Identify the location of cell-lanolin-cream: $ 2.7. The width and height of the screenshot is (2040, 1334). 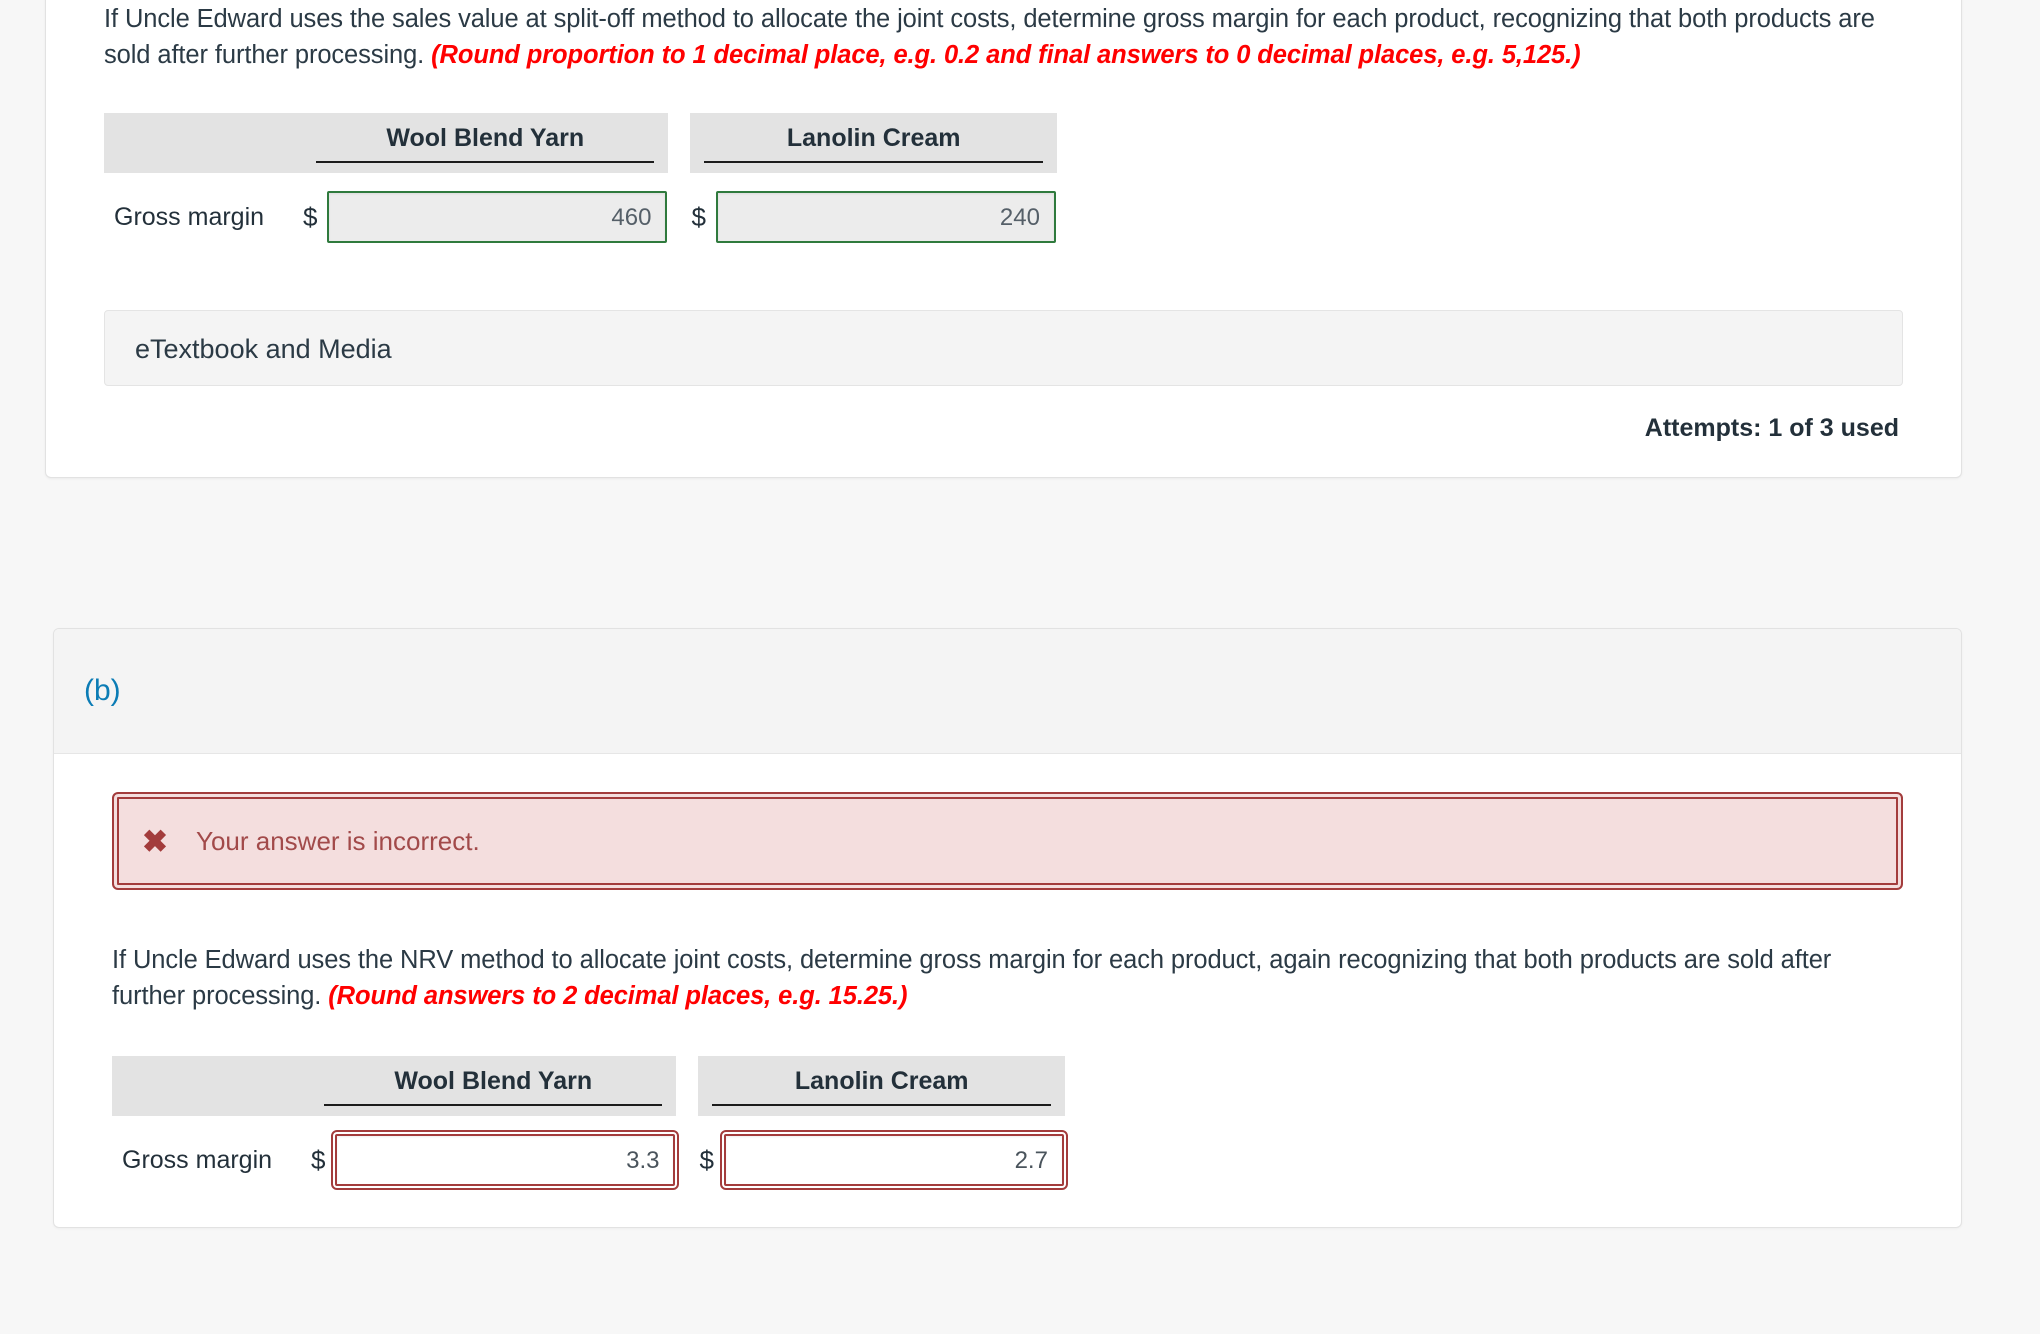
(883, 1153).